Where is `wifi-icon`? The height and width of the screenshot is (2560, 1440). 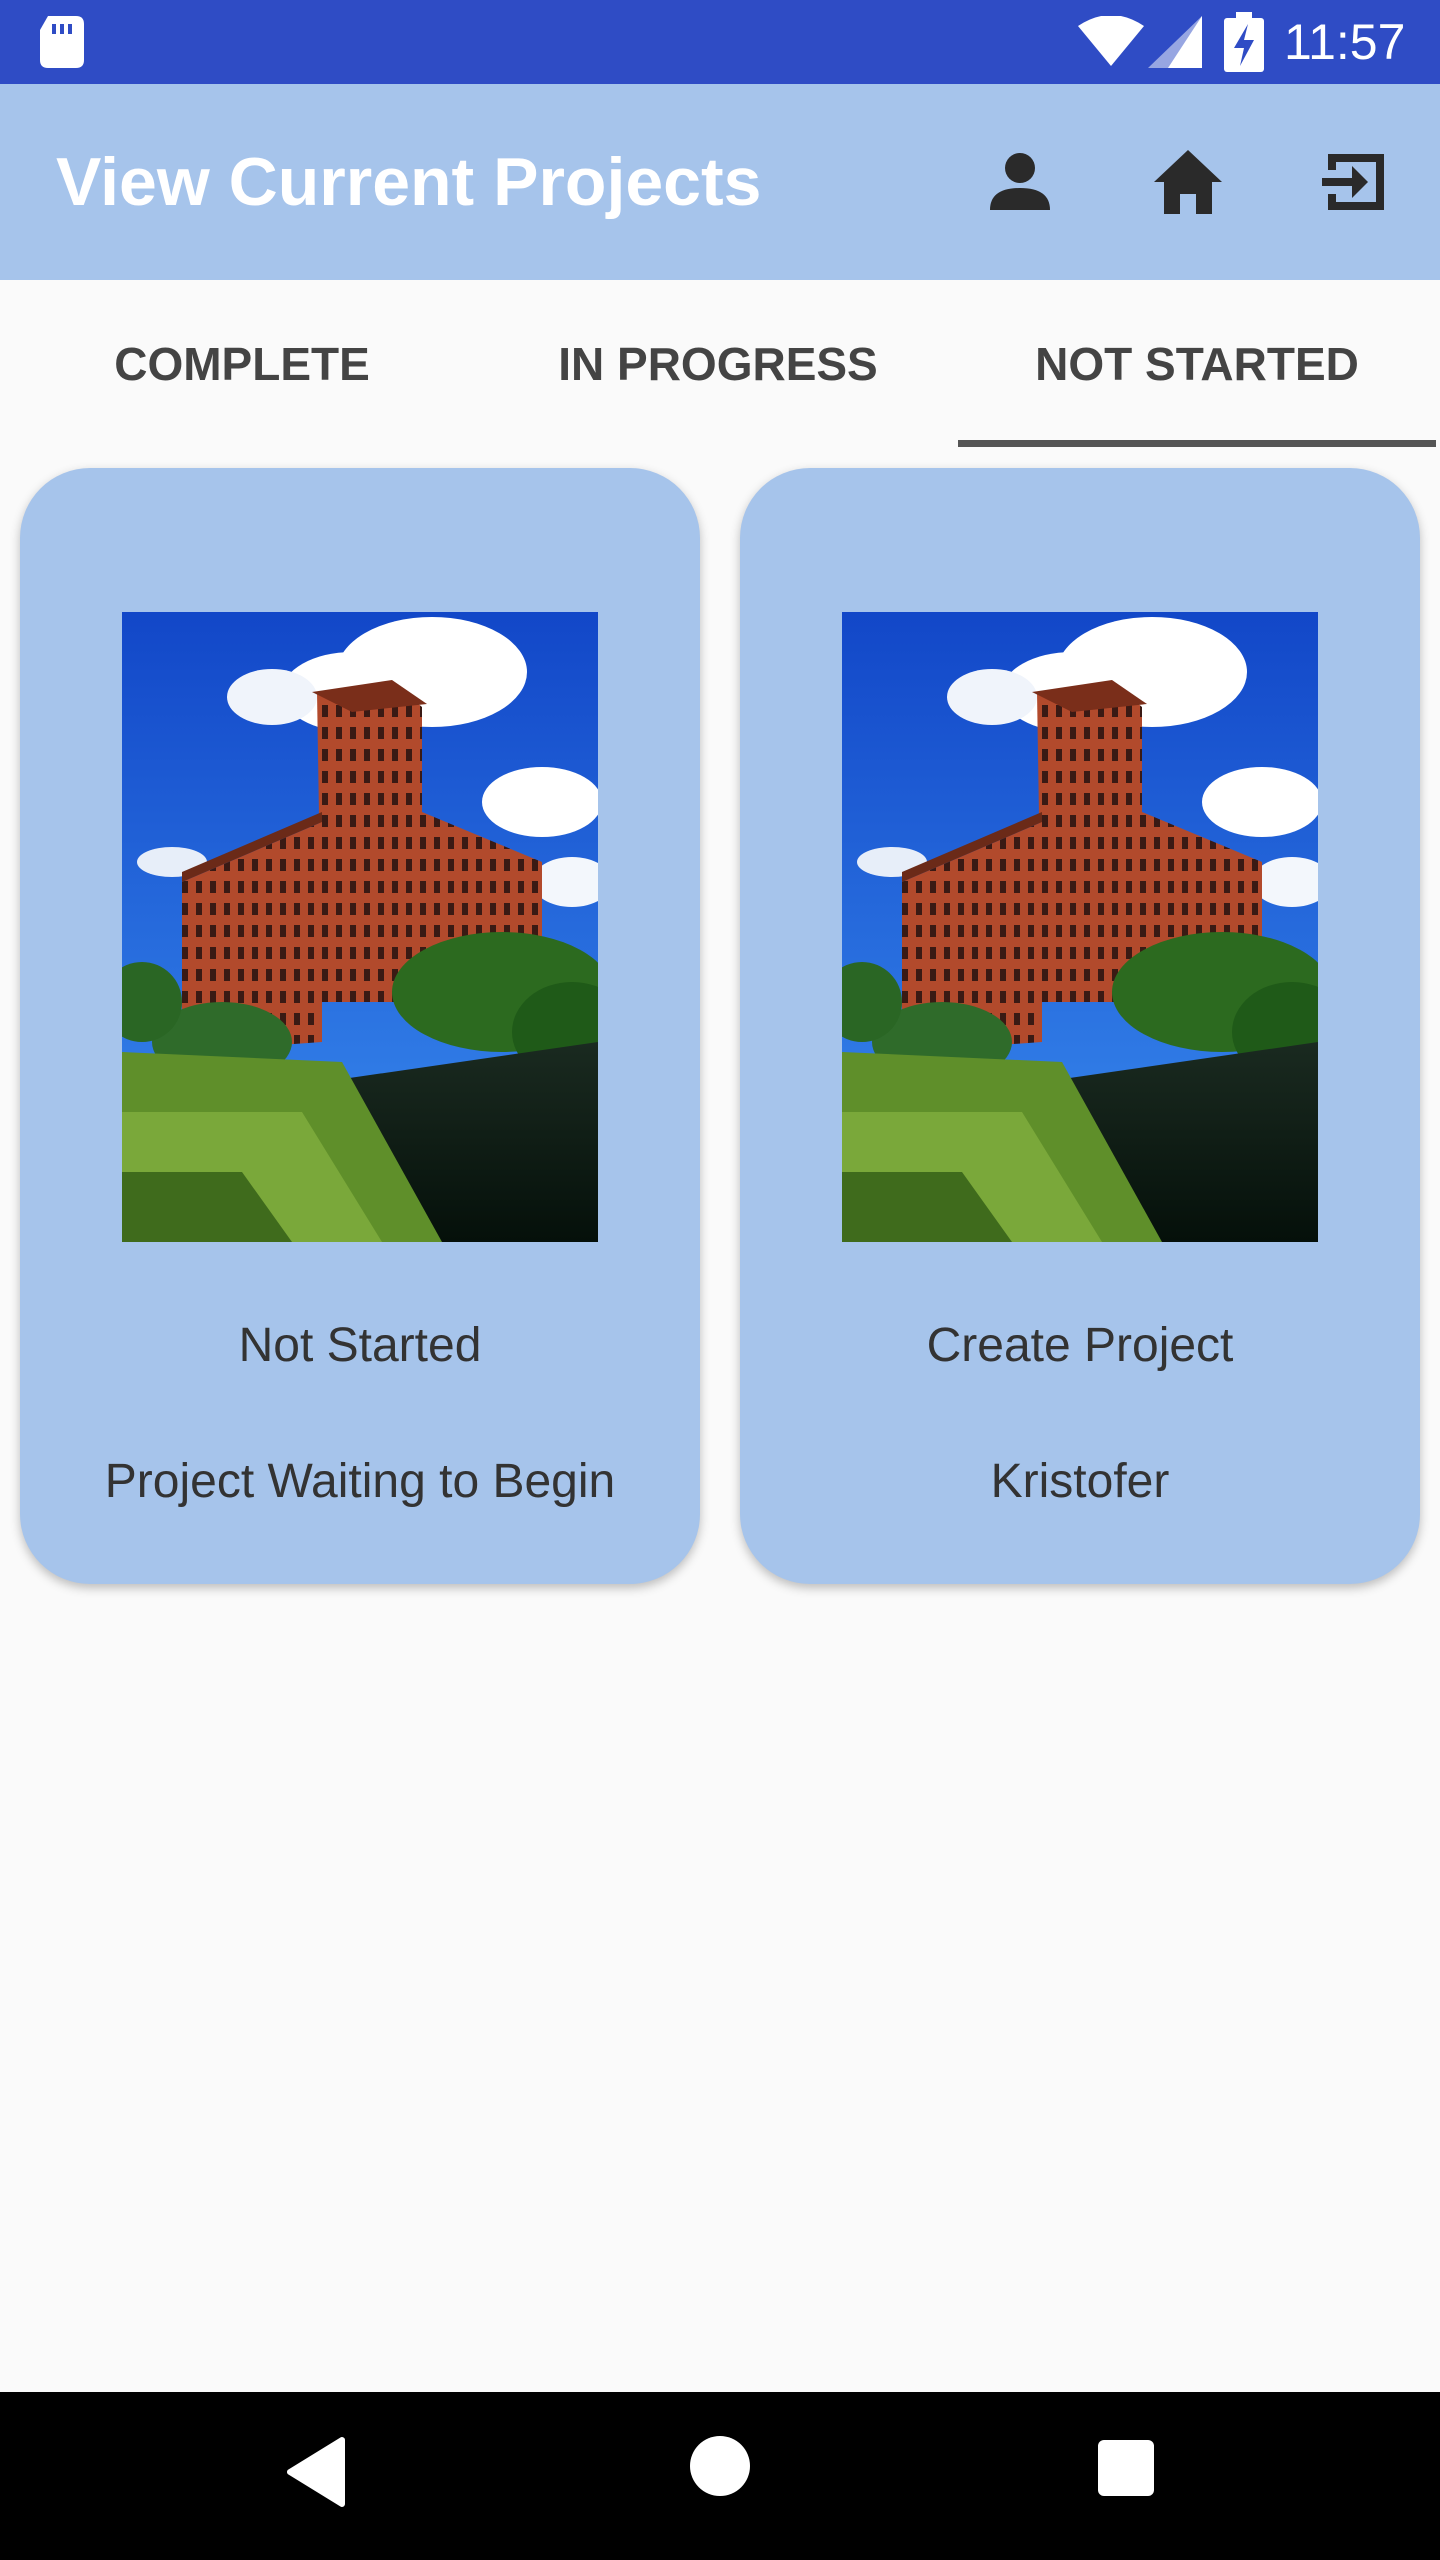
wifi-icon is located at coordinates (1111, 41).